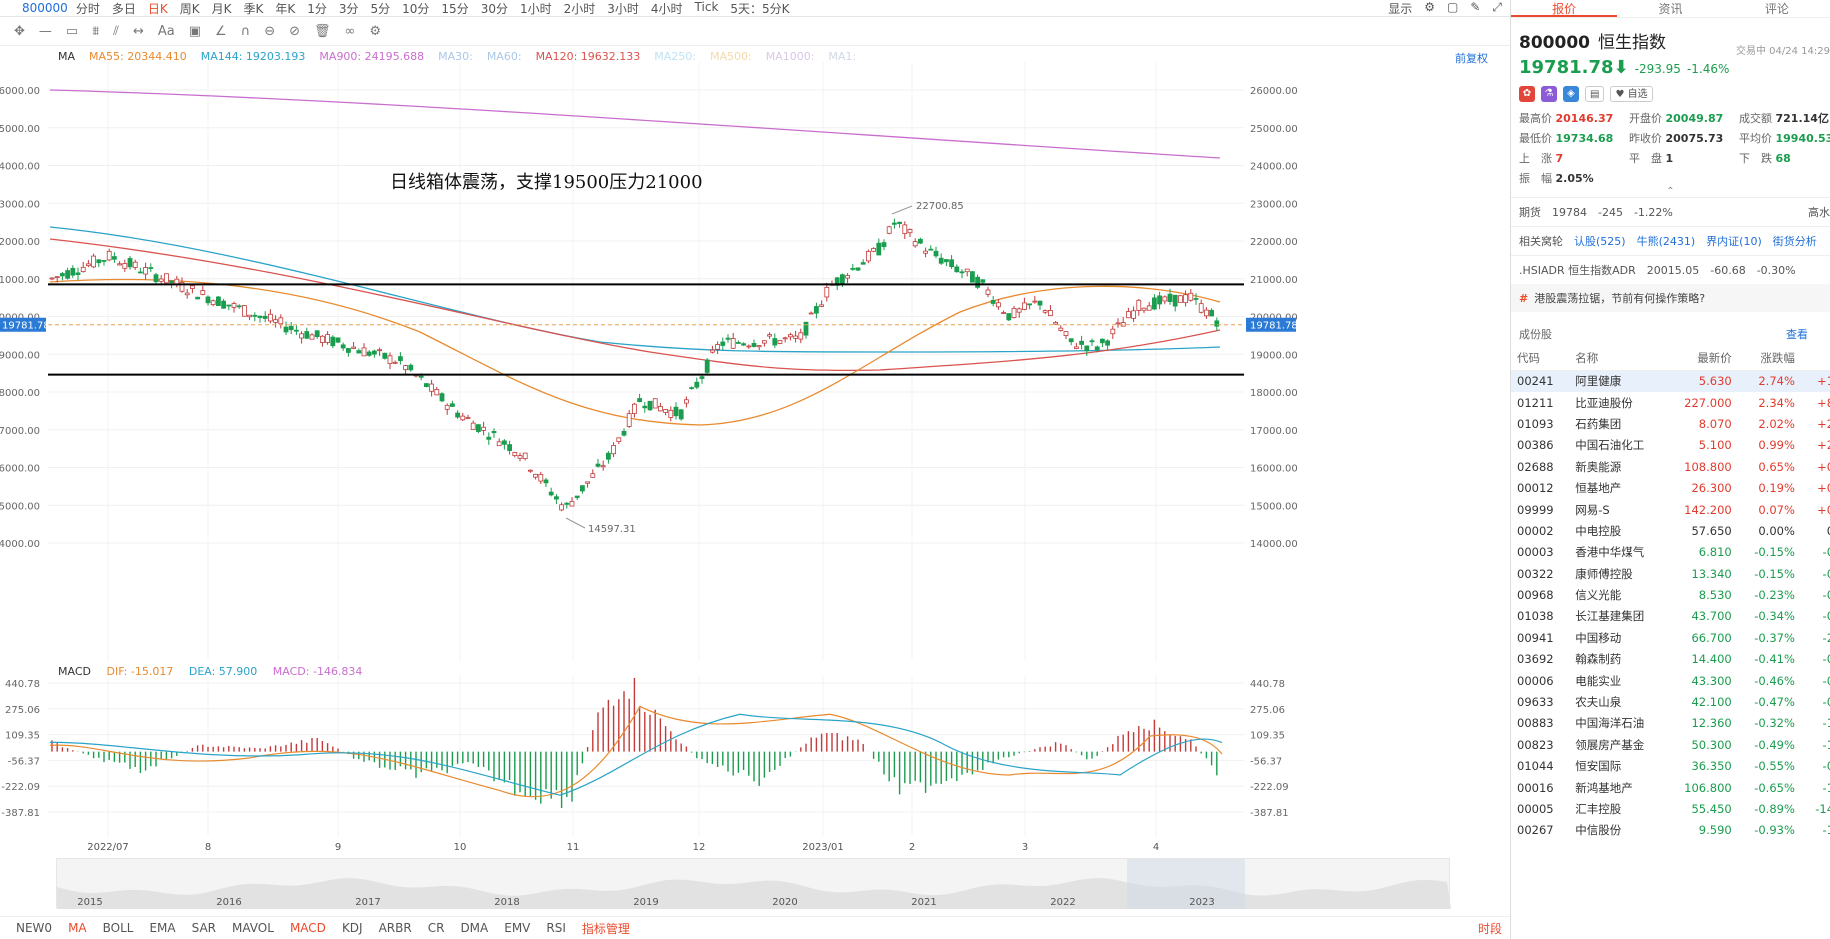 This screenshot has height=939, width=1830. I want to click on period-8: 3分, so click(349, 8).